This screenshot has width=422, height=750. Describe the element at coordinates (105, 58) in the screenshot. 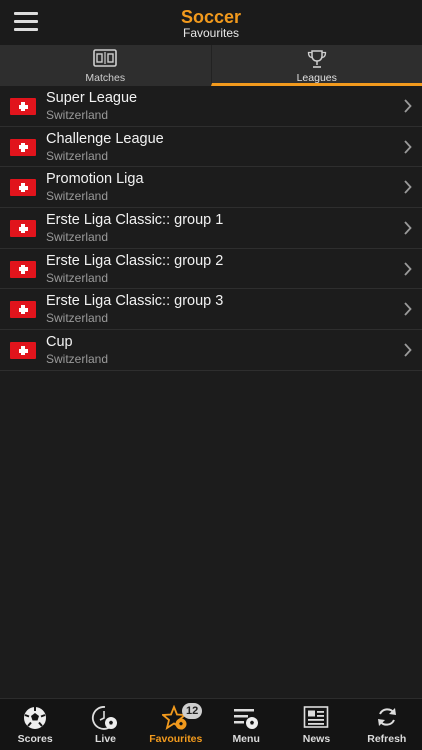

I see `scoreboard-icon` at that location.